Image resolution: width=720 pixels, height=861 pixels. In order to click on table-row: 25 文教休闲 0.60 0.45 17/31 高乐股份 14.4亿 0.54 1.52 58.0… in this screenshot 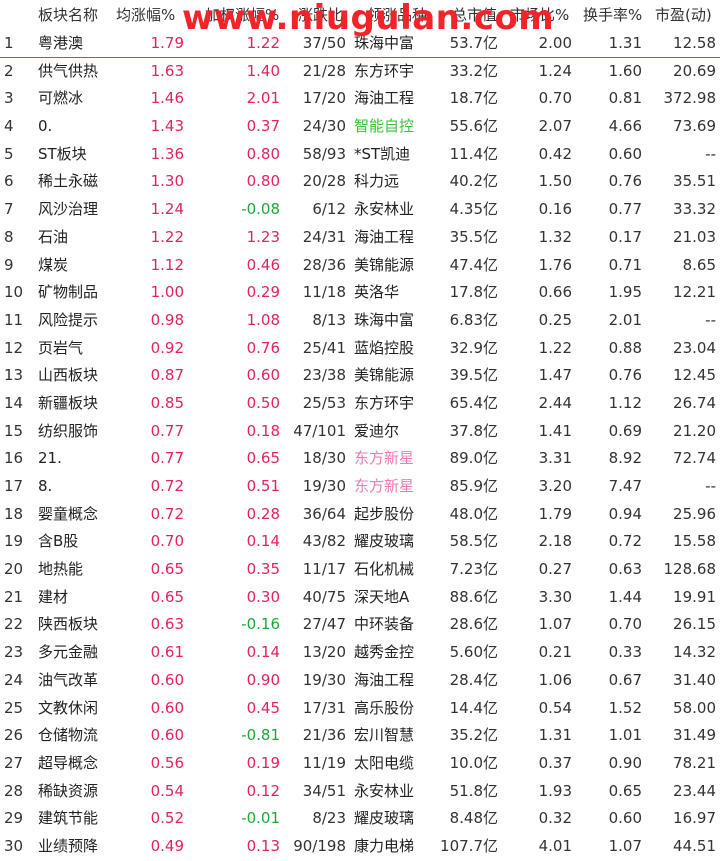, I will do `click(360, 709)`.